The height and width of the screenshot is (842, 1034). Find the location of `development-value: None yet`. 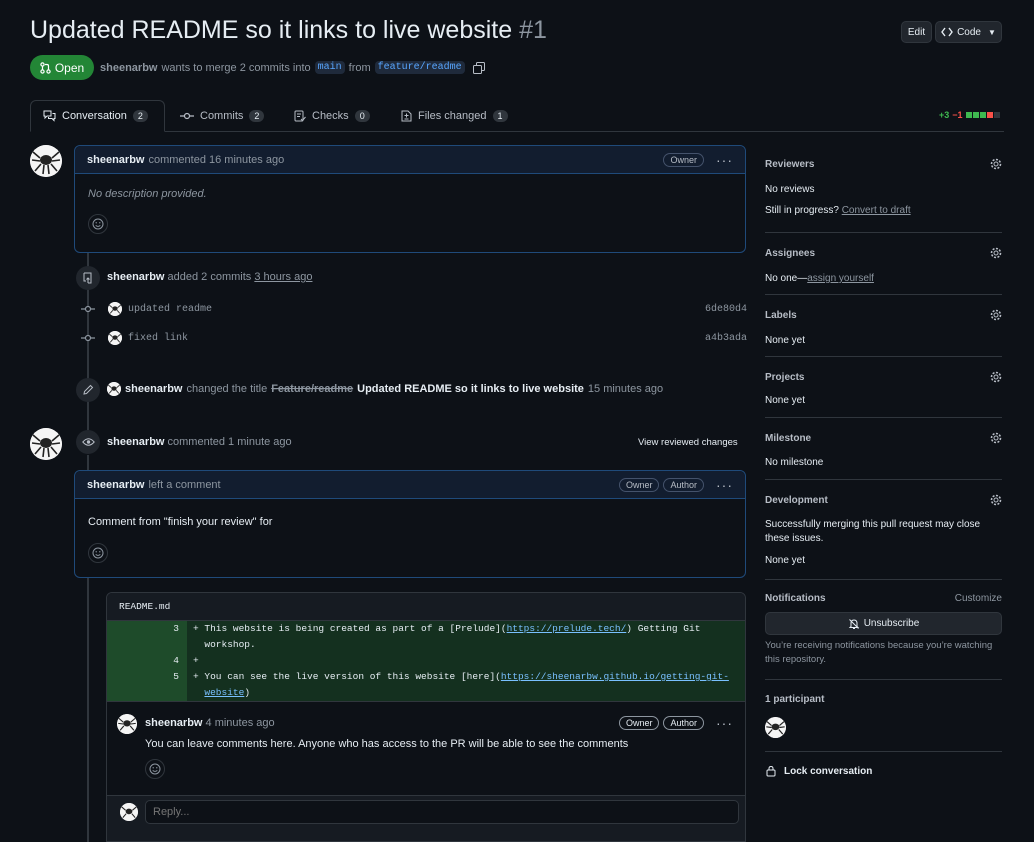

development-value: None yet is located at coordinates (785, 560).